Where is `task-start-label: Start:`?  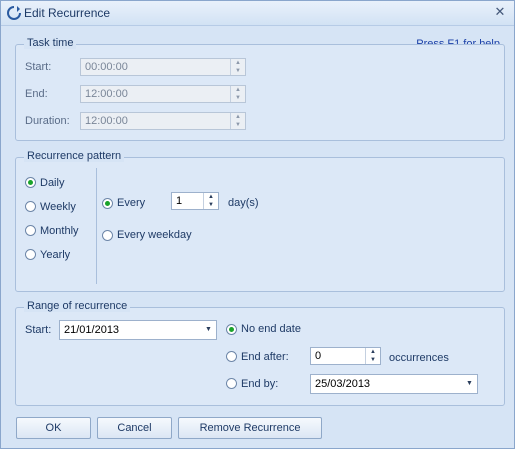 task-start-label: Start: is located at coordinates (38, 67).